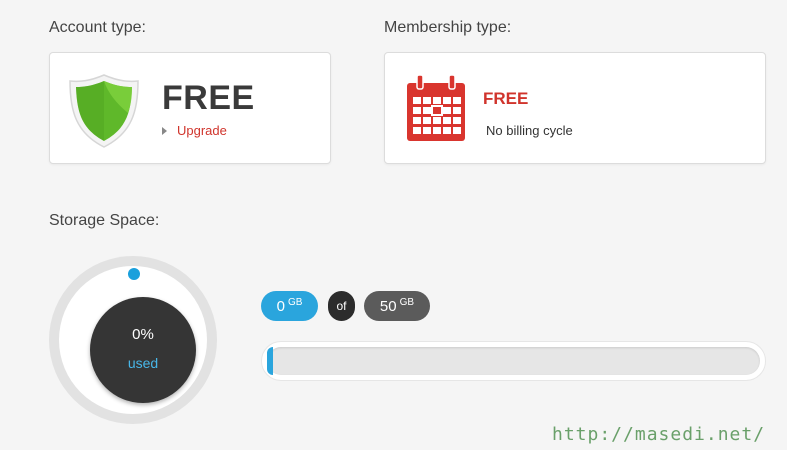  Describe the element at coordinates (143, 363) in the screenshot. I see `storage-used-label: used` at that location.